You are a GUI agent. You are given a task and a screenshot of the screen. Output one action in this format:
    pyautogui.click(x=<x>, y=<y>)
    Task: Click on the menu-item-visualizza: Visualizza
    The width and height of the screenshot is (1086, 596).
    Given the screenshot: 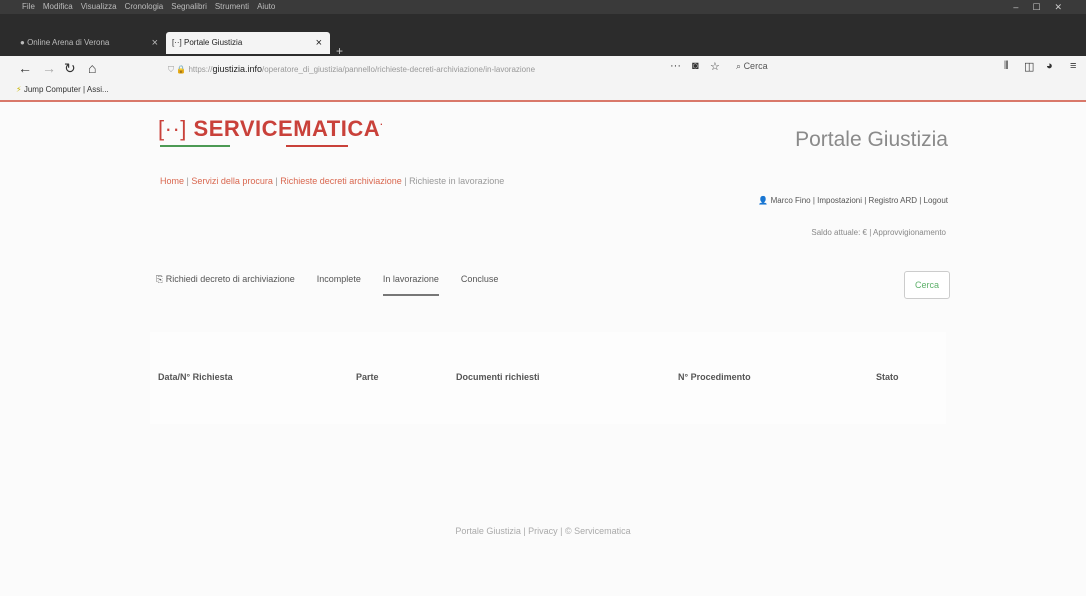 What is the action you would take?
    pyautogui.click(x=99, y=7)
    